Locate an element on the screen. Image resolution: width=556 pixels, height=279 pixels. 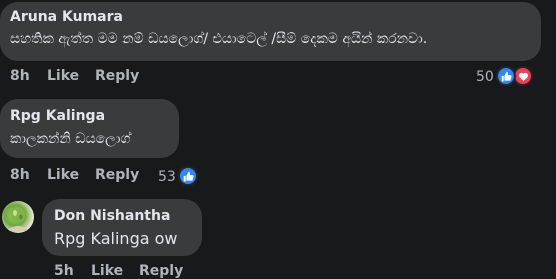
comment-author: Don Nishantha is located at coordinates (128, 216).